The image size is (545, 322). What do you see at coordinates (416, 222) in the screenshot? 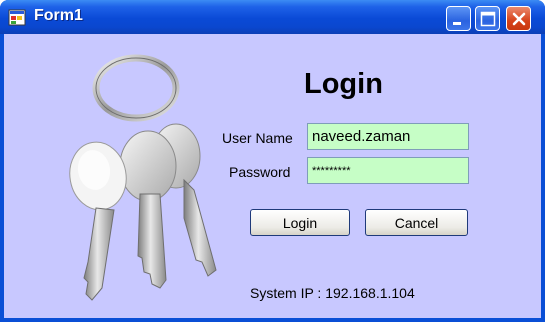
I see `cancel-button: Cancel` at bounding box center [416, 222].